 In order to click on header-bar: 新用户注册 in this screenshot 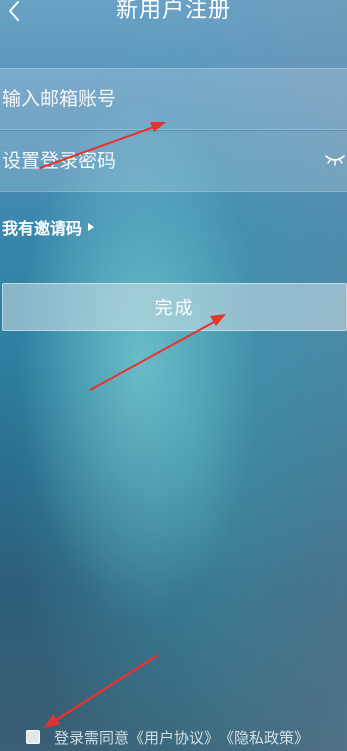, I will do `click(173, 16)`.